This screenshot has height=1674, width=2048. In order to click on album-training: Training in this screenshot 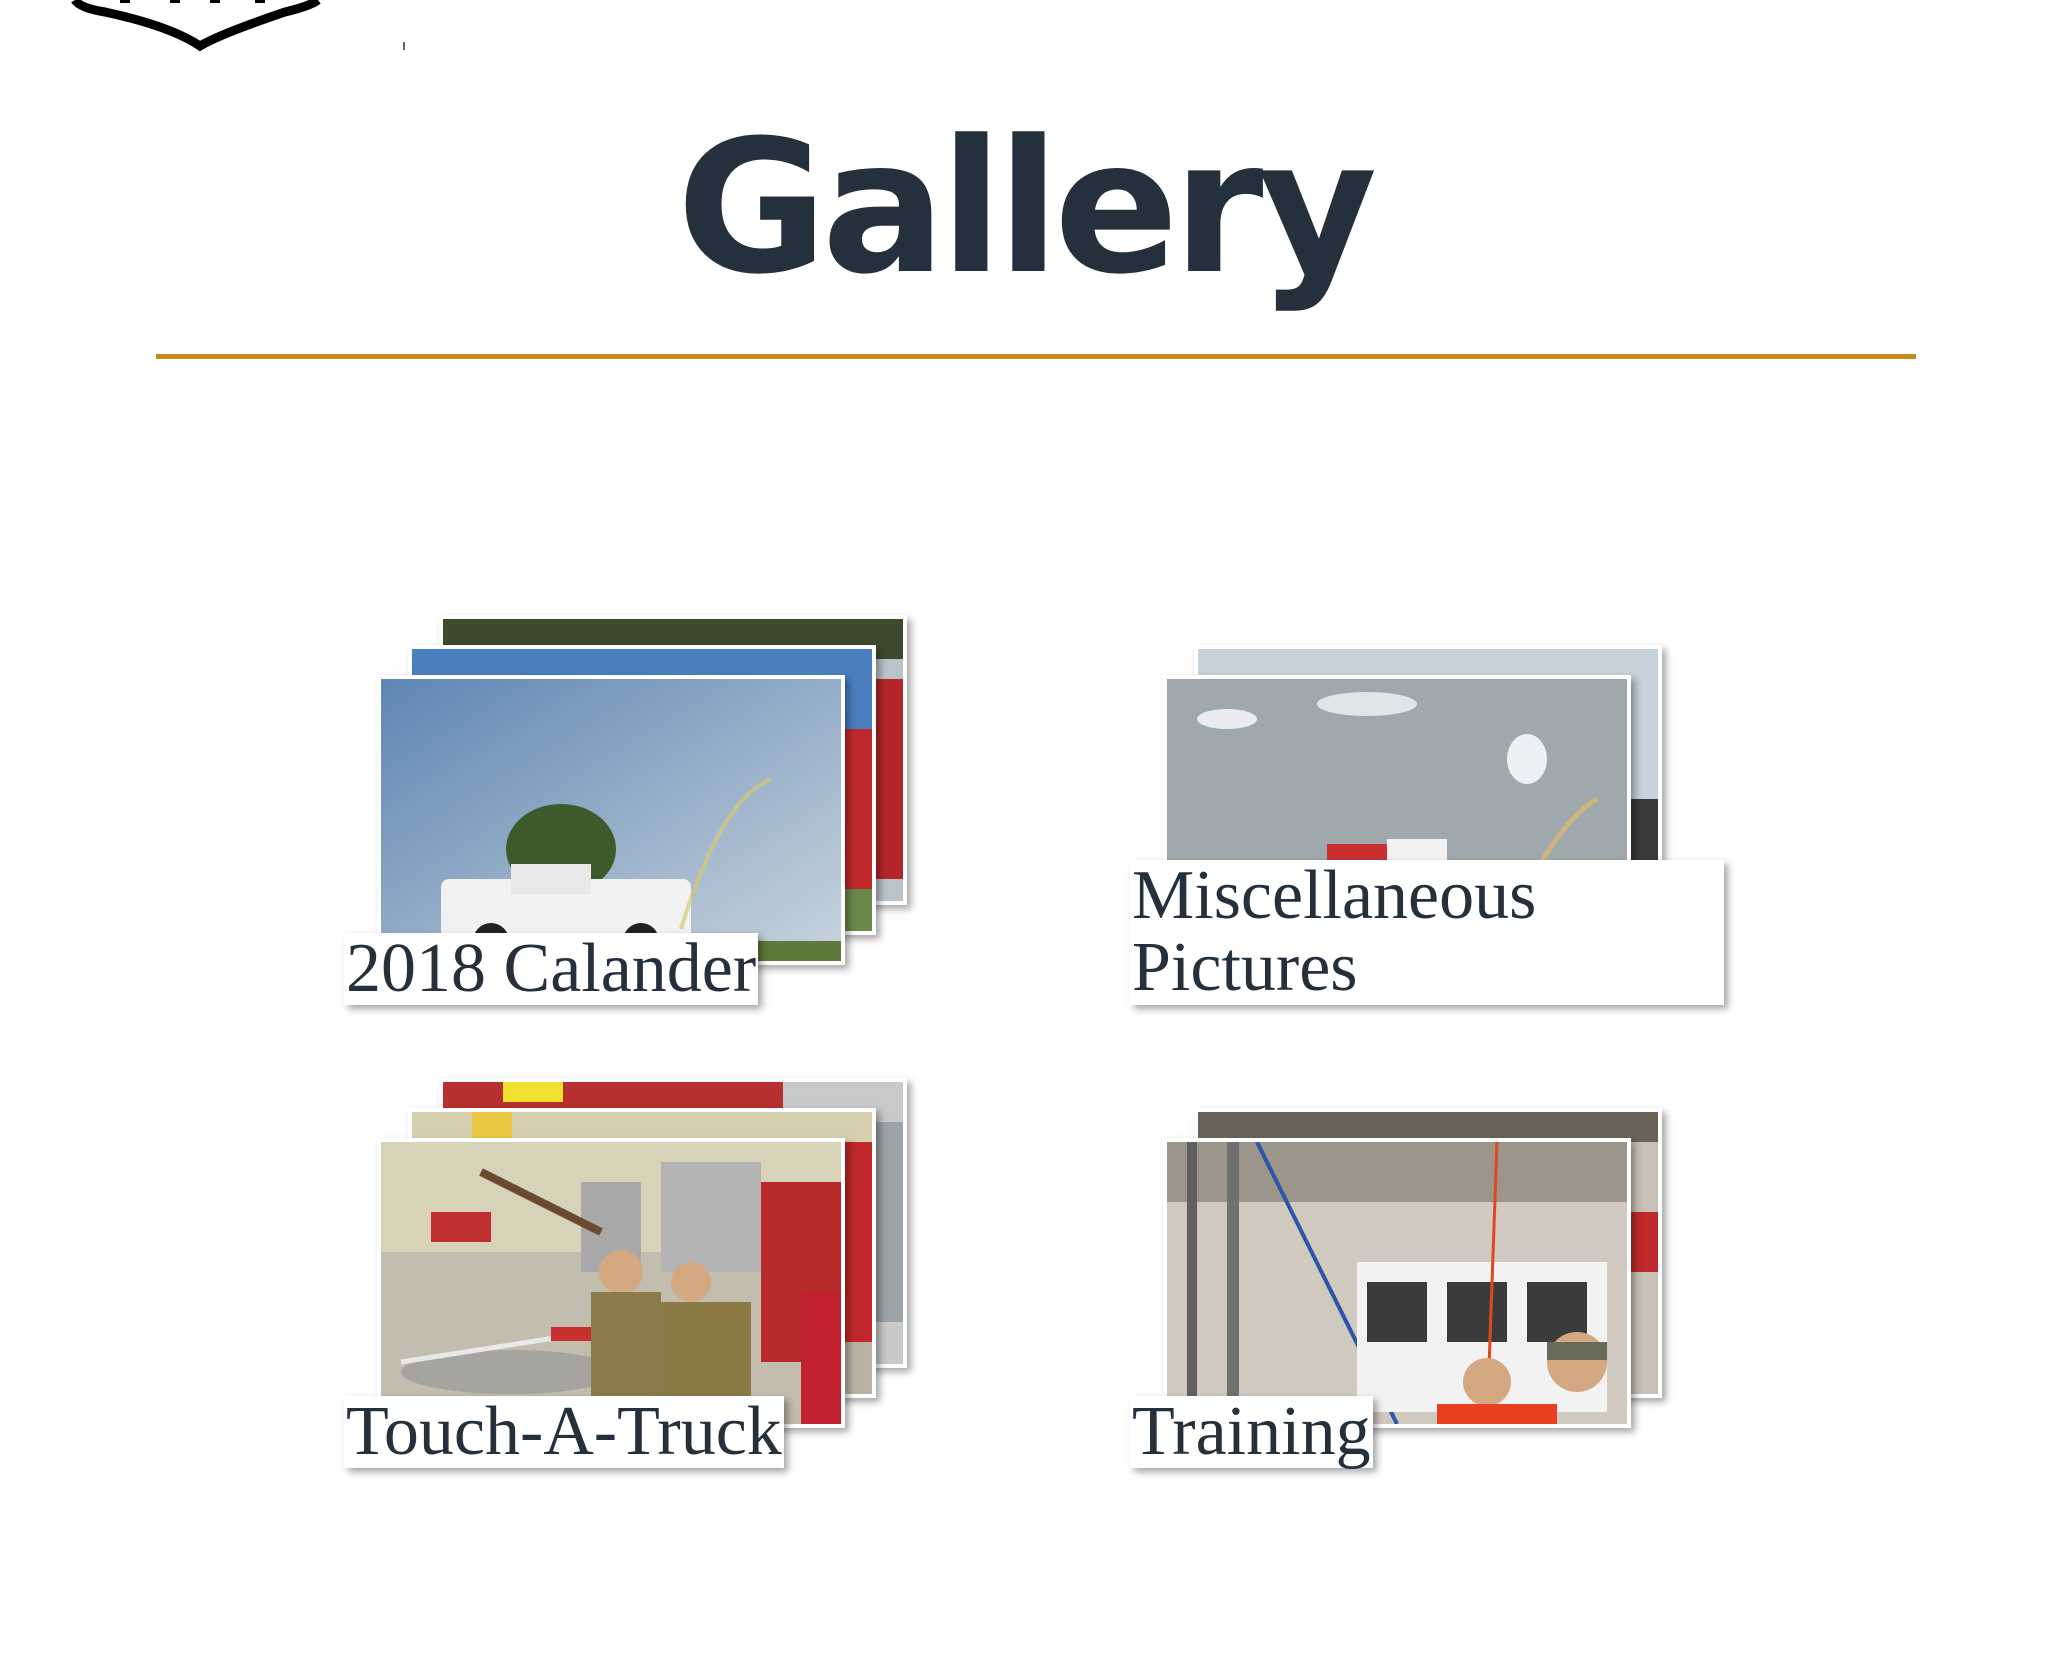, I will do `click(1490, 1318)`.